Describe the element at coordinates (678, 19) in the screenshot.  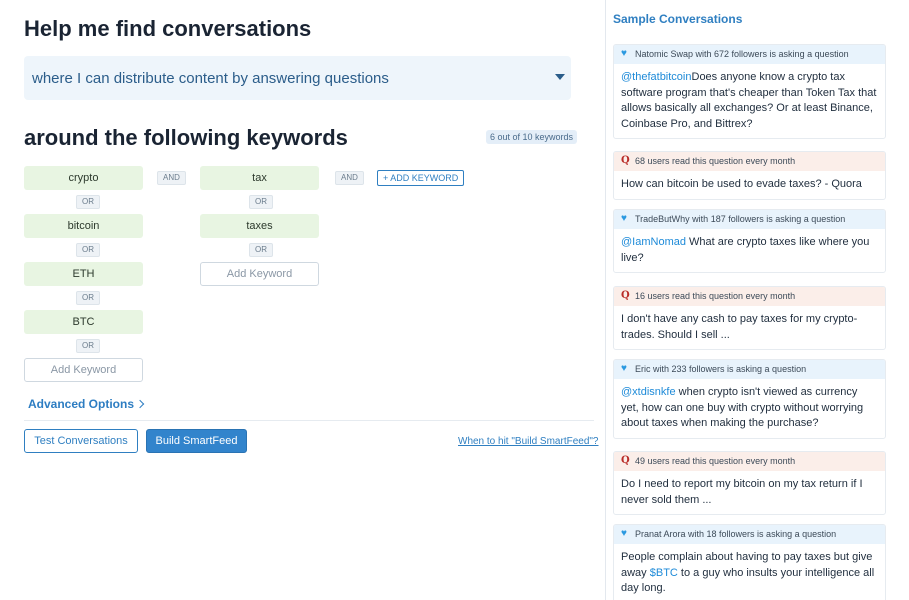
I see `panel-title: Sample Conversations` at that location.